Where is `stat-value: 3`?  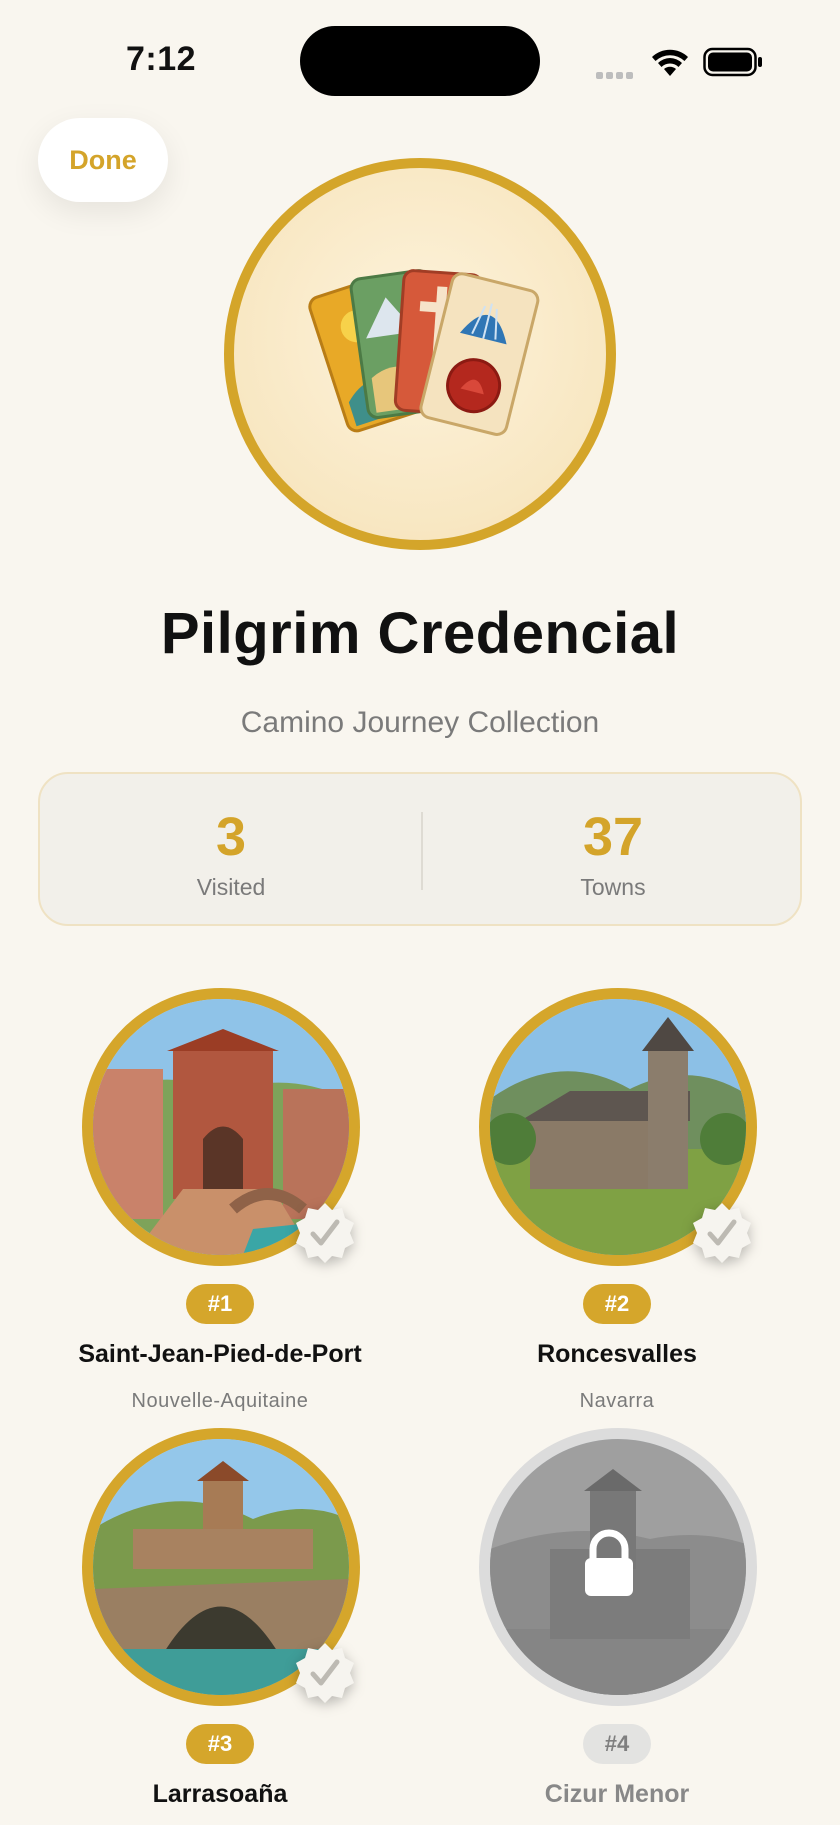
stat-value: 3 is located at coordinates (231, 837).